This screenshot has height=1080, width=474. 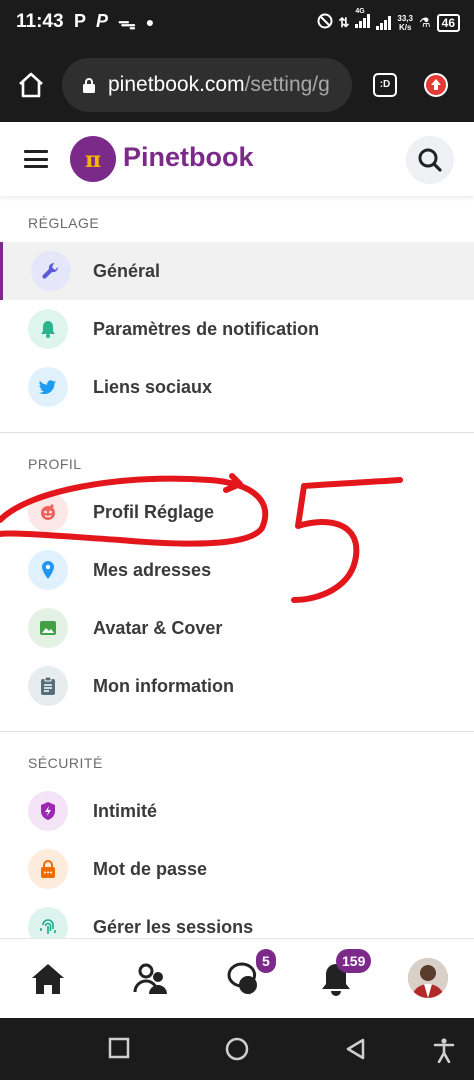 I want to click on settings-item-my-information: Mon information, so click(x=237, y=686).